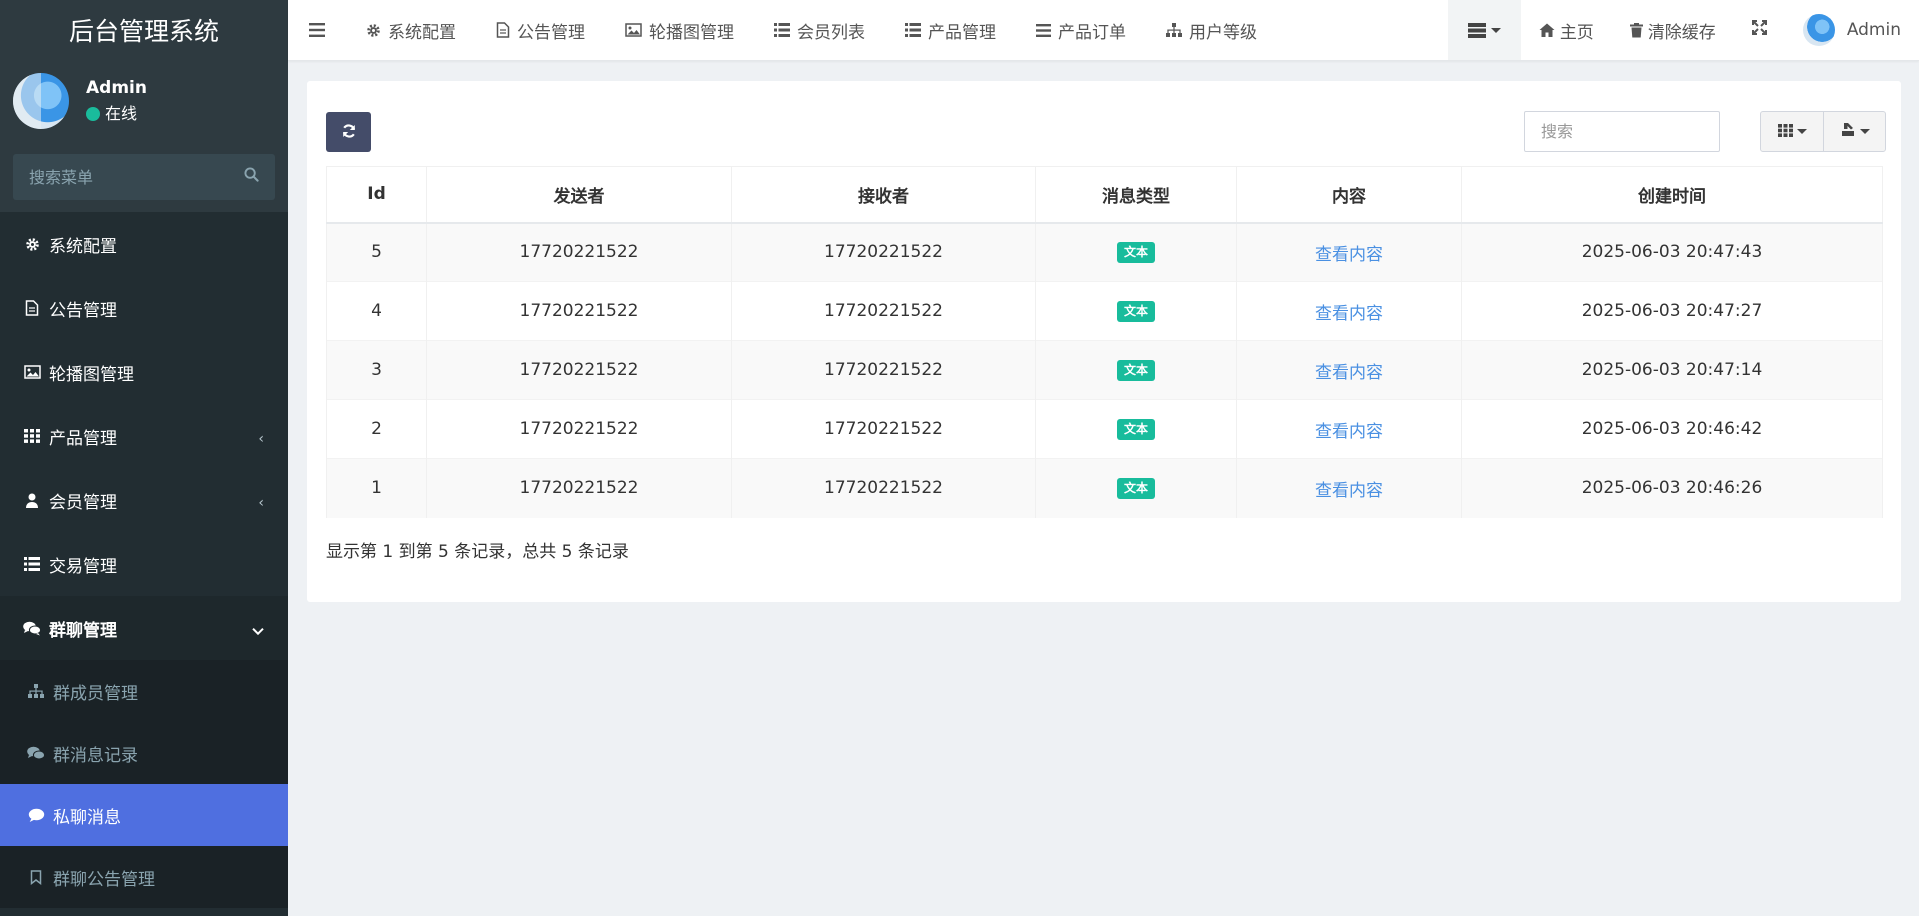  Describe the element at coordinates (36, 877) in the screenshot. I see `bookmark-icon` at that location.